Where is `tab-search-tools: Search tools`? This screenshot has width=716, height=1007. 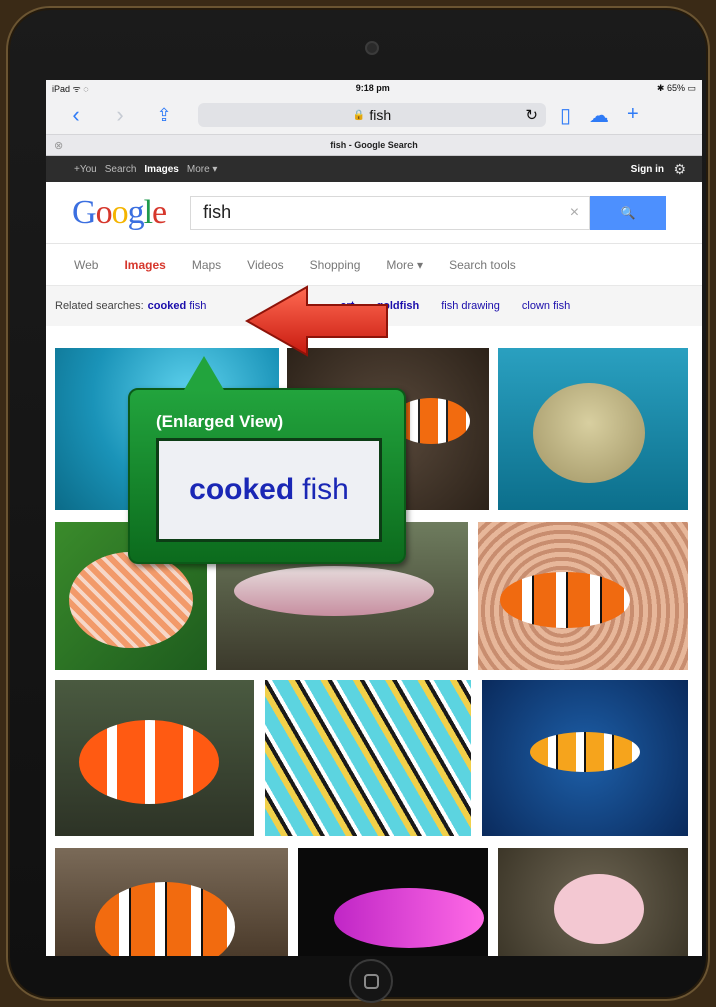 tab-search-tools: Search tools is located at coordinates (482, 265).